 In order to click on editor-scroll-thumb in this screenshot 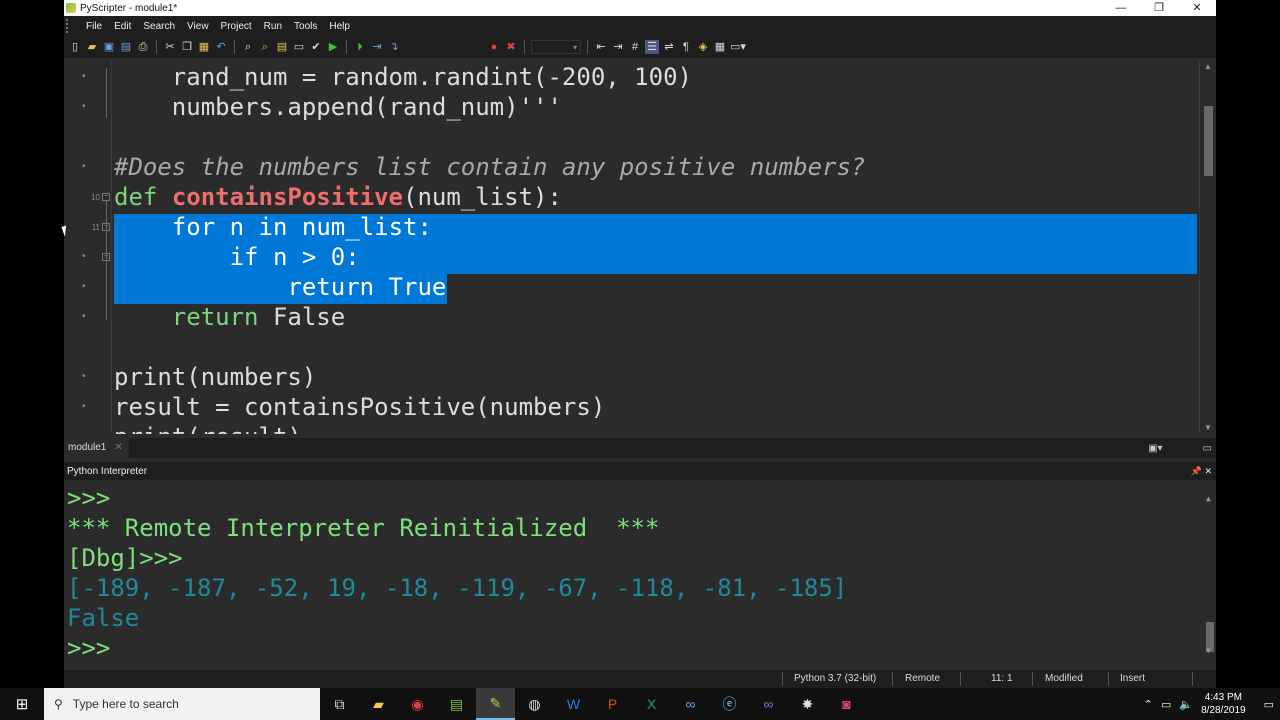, I will do `click(1208, 141)`.